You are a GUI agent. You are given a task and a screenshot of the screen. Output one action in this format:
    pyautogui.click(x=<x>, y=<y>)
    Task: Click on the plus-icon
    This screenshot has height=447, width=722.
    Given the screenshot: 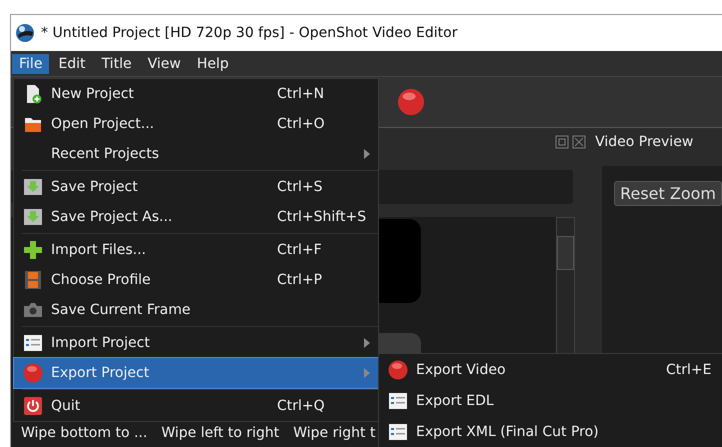 What is the action you would take?
    pyautogui.click(x=32, y=250)
    